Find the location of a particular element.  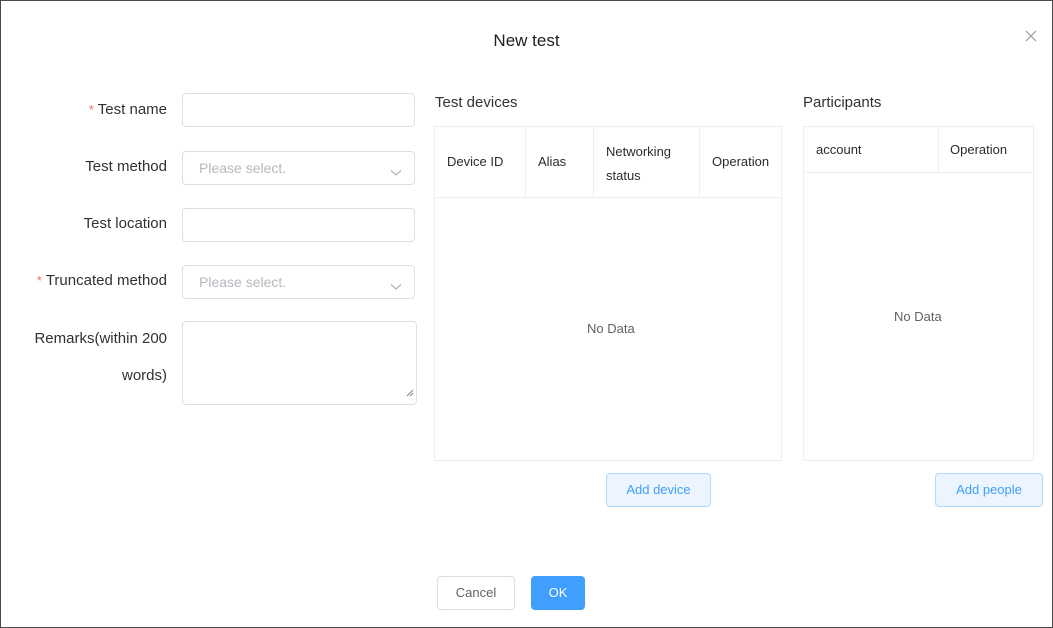

test-devices-title: Test devices is located at coordinates (476, 102).